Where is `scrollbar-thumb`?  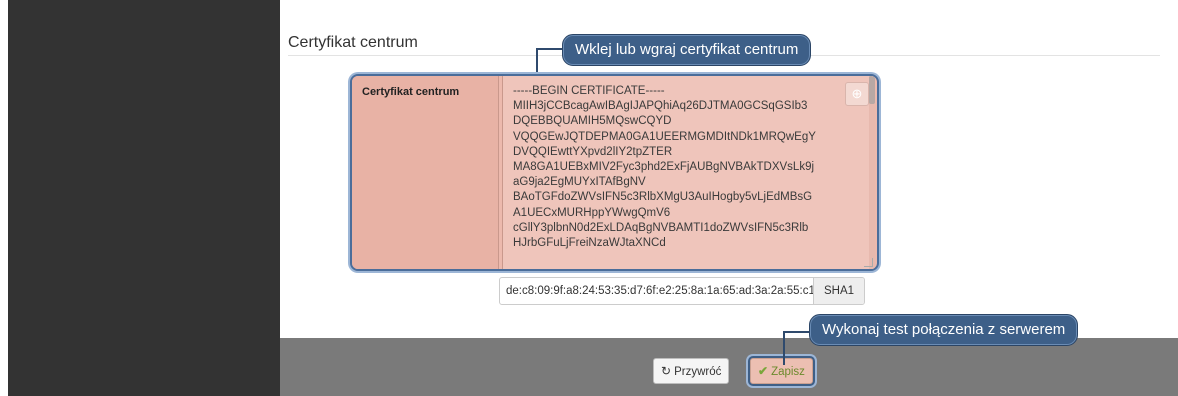
scrollbar-thumb is located at coordinates (872, 90).